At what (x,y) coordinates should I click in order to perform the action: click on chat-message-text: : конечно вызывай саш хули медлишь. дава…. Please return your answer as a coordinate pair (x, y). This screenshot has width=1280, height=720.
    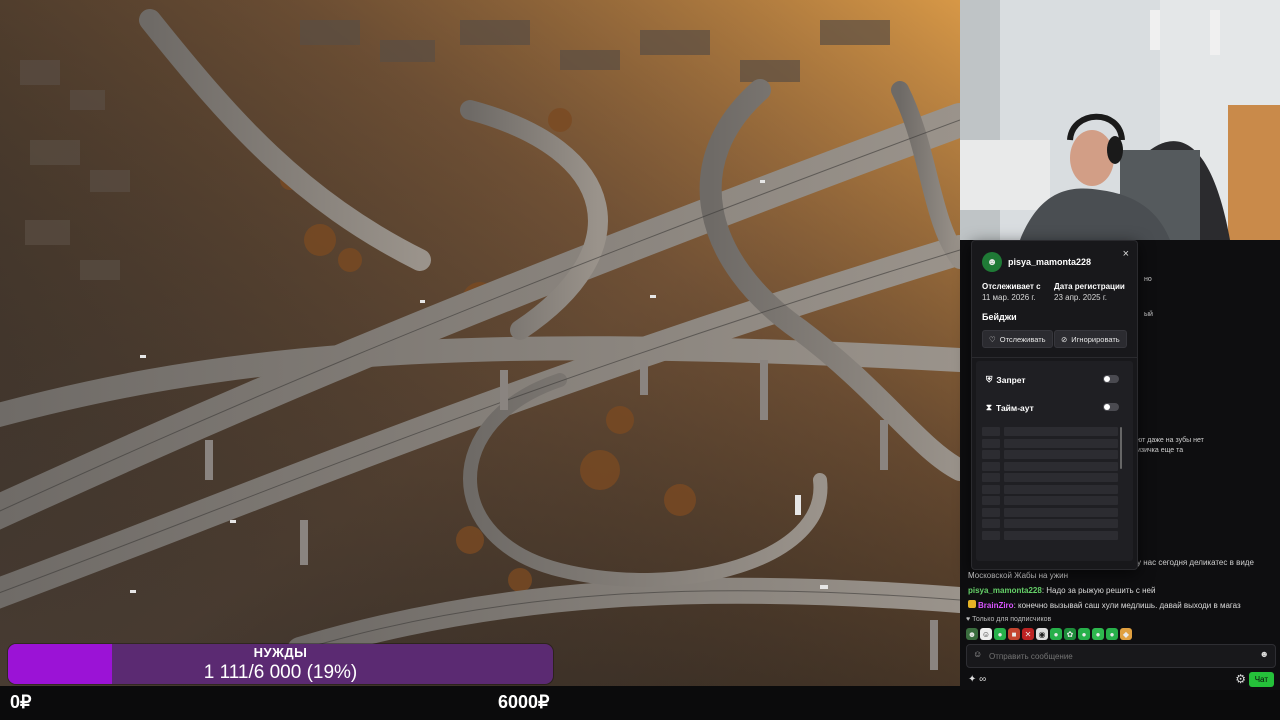
    Looking at the image, I should click on (1127, 605).